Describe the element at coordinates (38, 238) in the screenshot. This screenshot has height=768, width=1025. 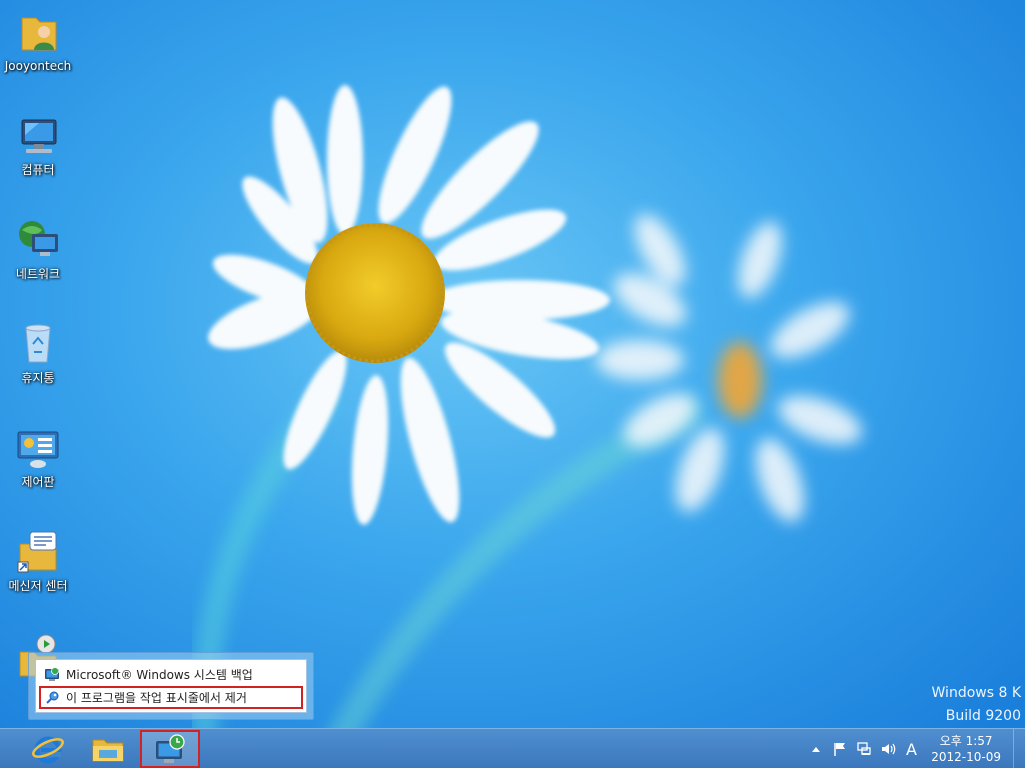
I see `network-icon` at that location.